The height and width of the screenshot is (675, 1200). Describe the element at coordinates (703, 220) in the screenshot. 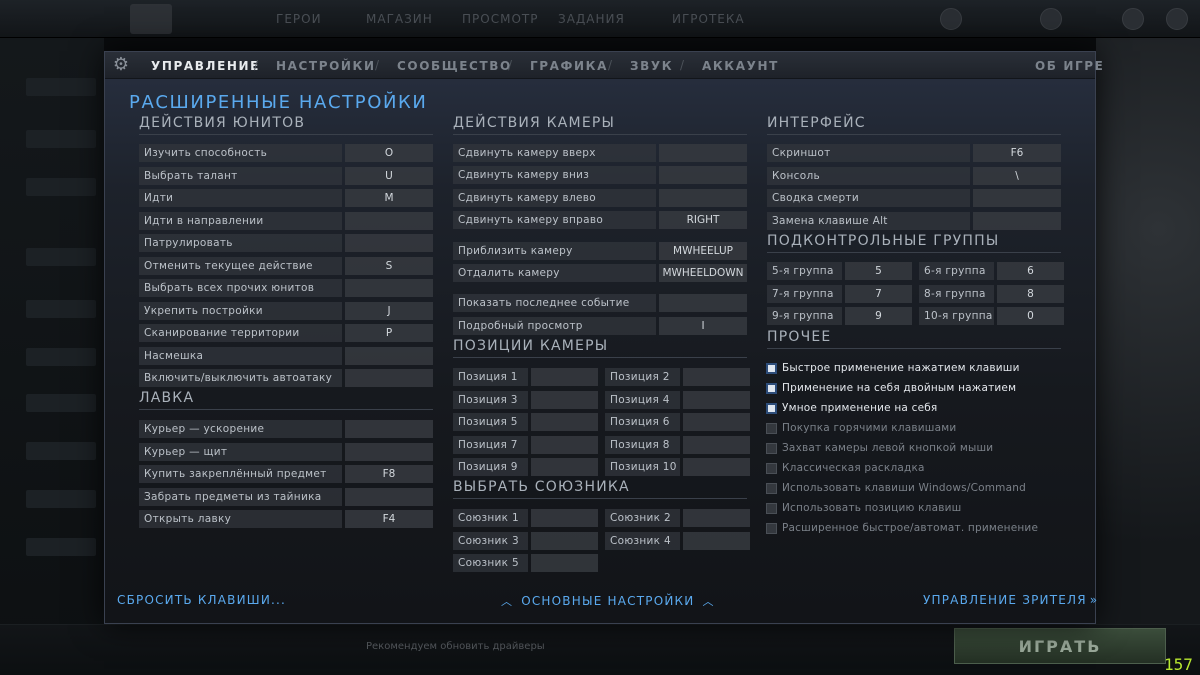

I see `camera-action-key-binding: RIGHT` at that location.